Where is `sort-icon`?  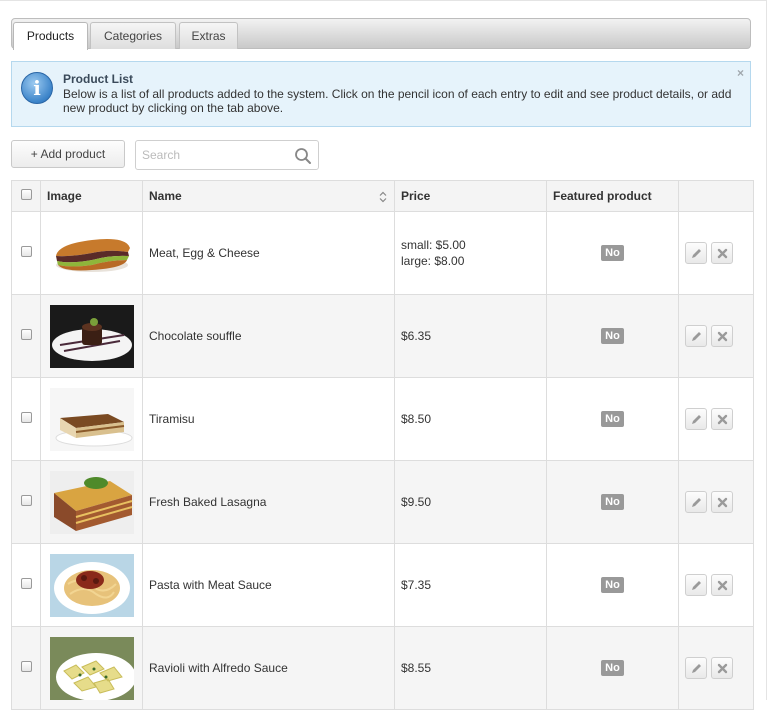 sort-icon is located at coordinates (383, 197).